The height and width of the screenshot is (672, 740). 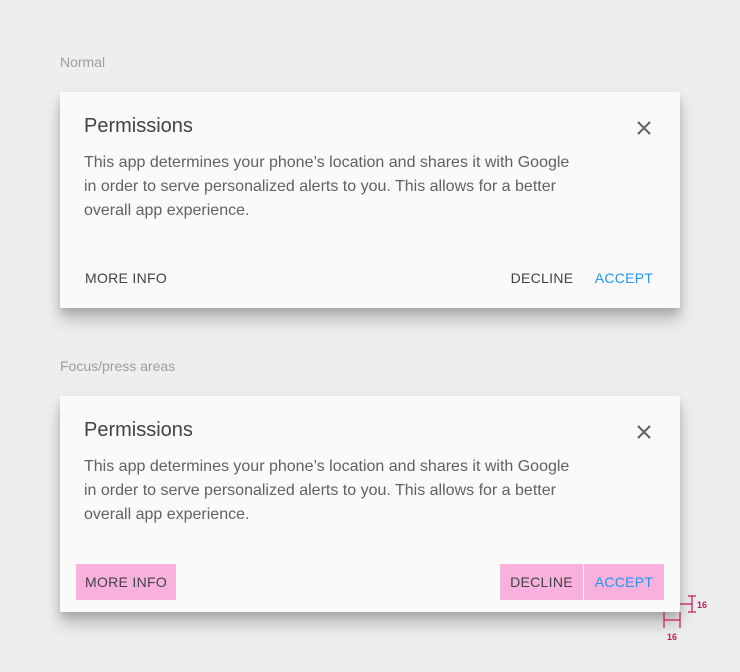 What do you see at coordinates (624, 582) in the screenshot?
I see `accept-button-focus-area: ACCEPT` at bounding box center [624, 582].